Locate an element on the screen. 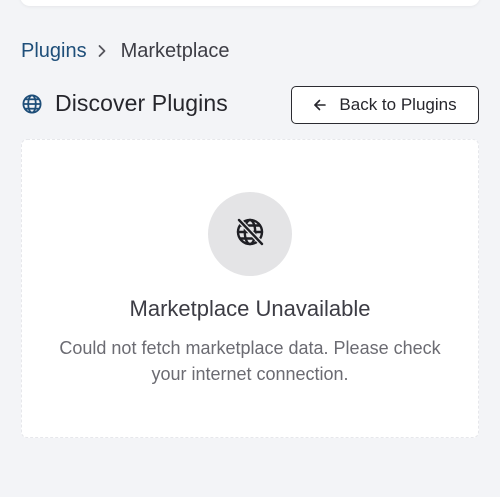 The height and width of the screenshot is (497, 500). page-header: Discover Plugins Back to Plugins is located at coordinates (250, 105).